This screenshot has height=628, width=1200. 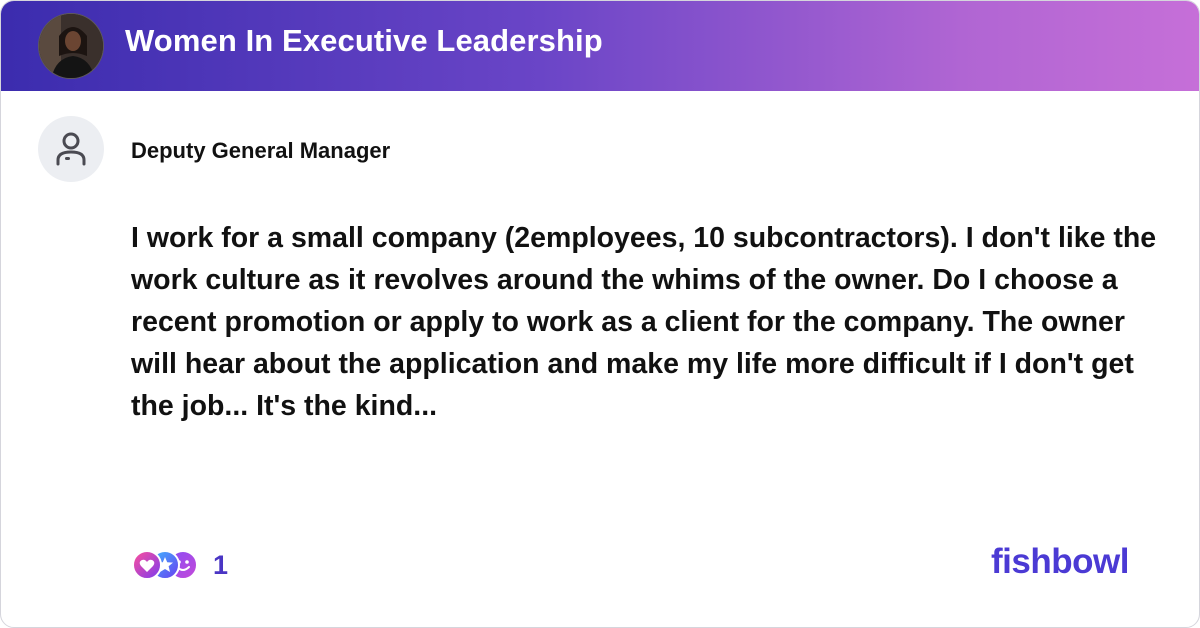 I want to click on reaction-icons, so click(x=165, y=565).